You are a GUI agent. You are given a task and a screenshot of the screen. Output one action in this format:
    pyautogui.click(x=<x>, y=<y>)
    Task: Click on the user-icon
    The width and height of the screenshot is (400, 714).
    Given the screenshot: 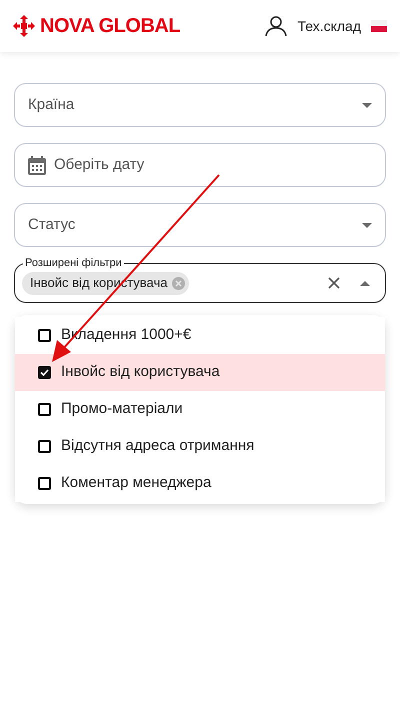 What is the action you would take?
    pyautogui.click(x=276, y=26)
    